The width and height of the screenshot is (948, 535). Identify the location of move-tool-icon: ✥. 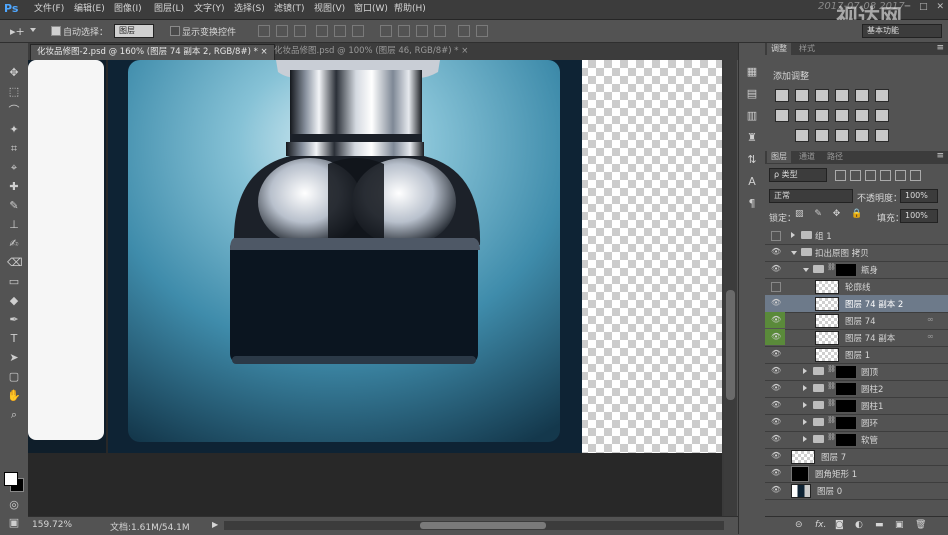
(14, 73).